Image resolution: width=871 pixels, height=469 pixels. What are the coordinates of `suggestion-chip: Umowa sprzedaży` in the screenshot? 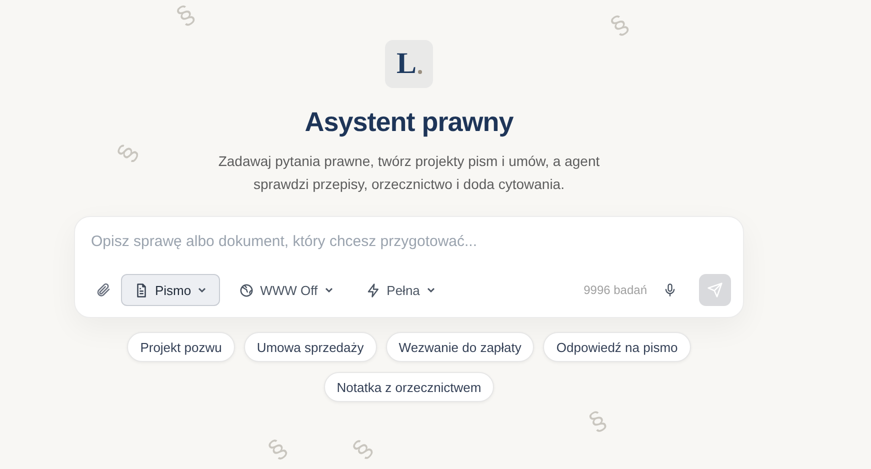 It's located at (310, 347).